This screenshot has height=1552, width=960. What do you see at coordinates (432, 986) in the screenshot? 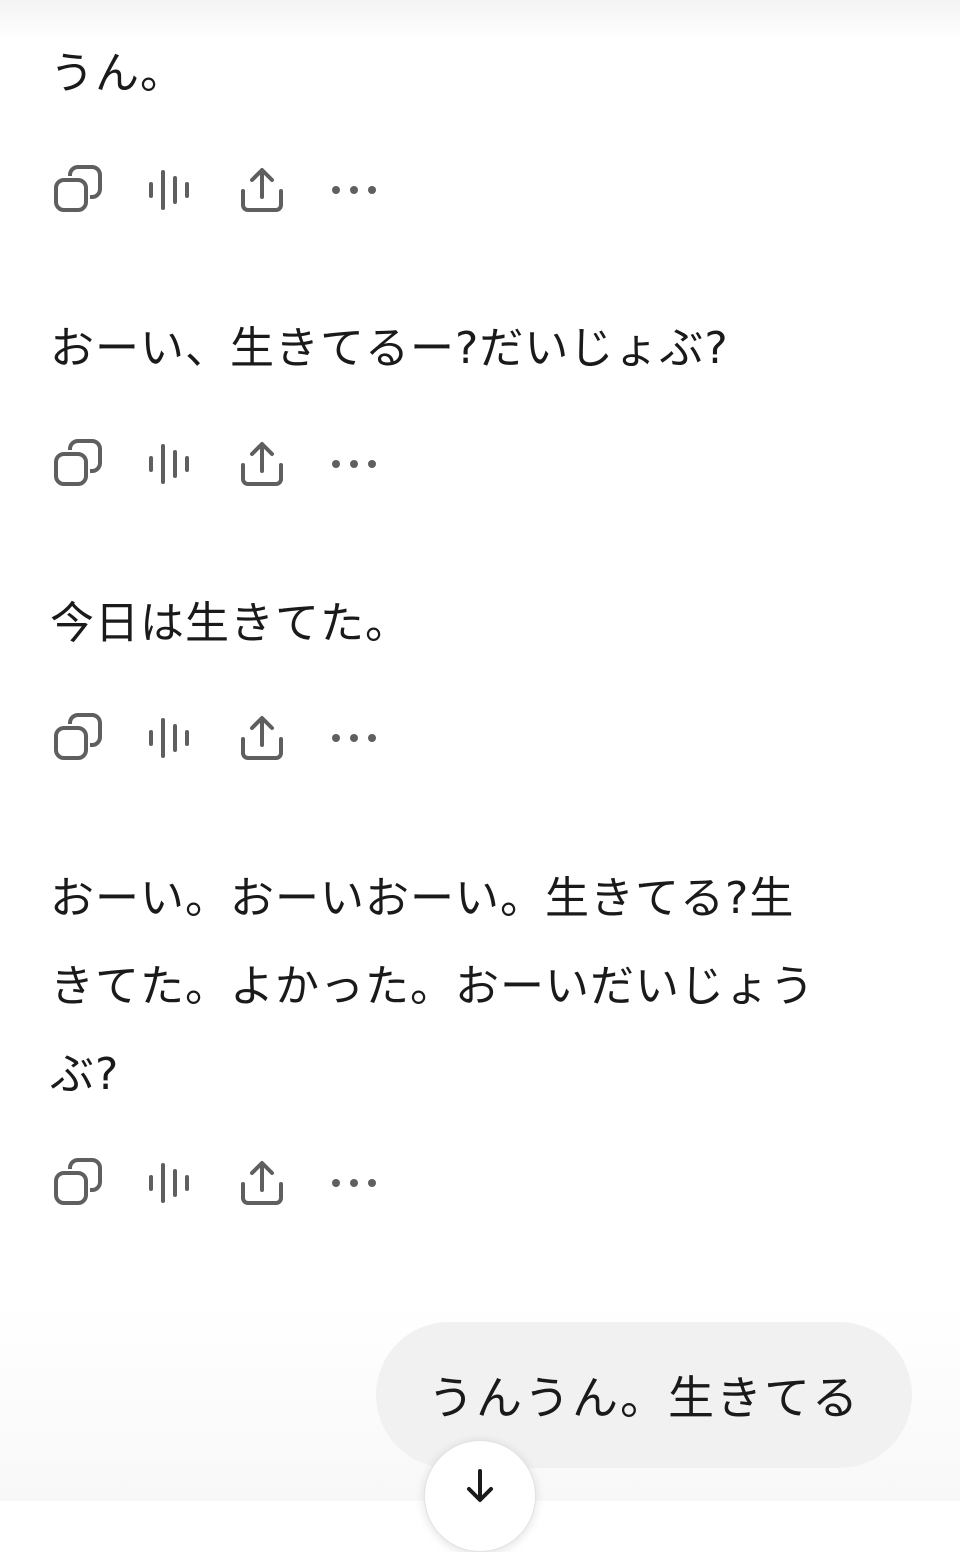
I see `assistant-message: おーい。おーいおーい。生きてる?生きてた。よかった。おーいだいじょうぶ?` at bounding box center [432, 986].